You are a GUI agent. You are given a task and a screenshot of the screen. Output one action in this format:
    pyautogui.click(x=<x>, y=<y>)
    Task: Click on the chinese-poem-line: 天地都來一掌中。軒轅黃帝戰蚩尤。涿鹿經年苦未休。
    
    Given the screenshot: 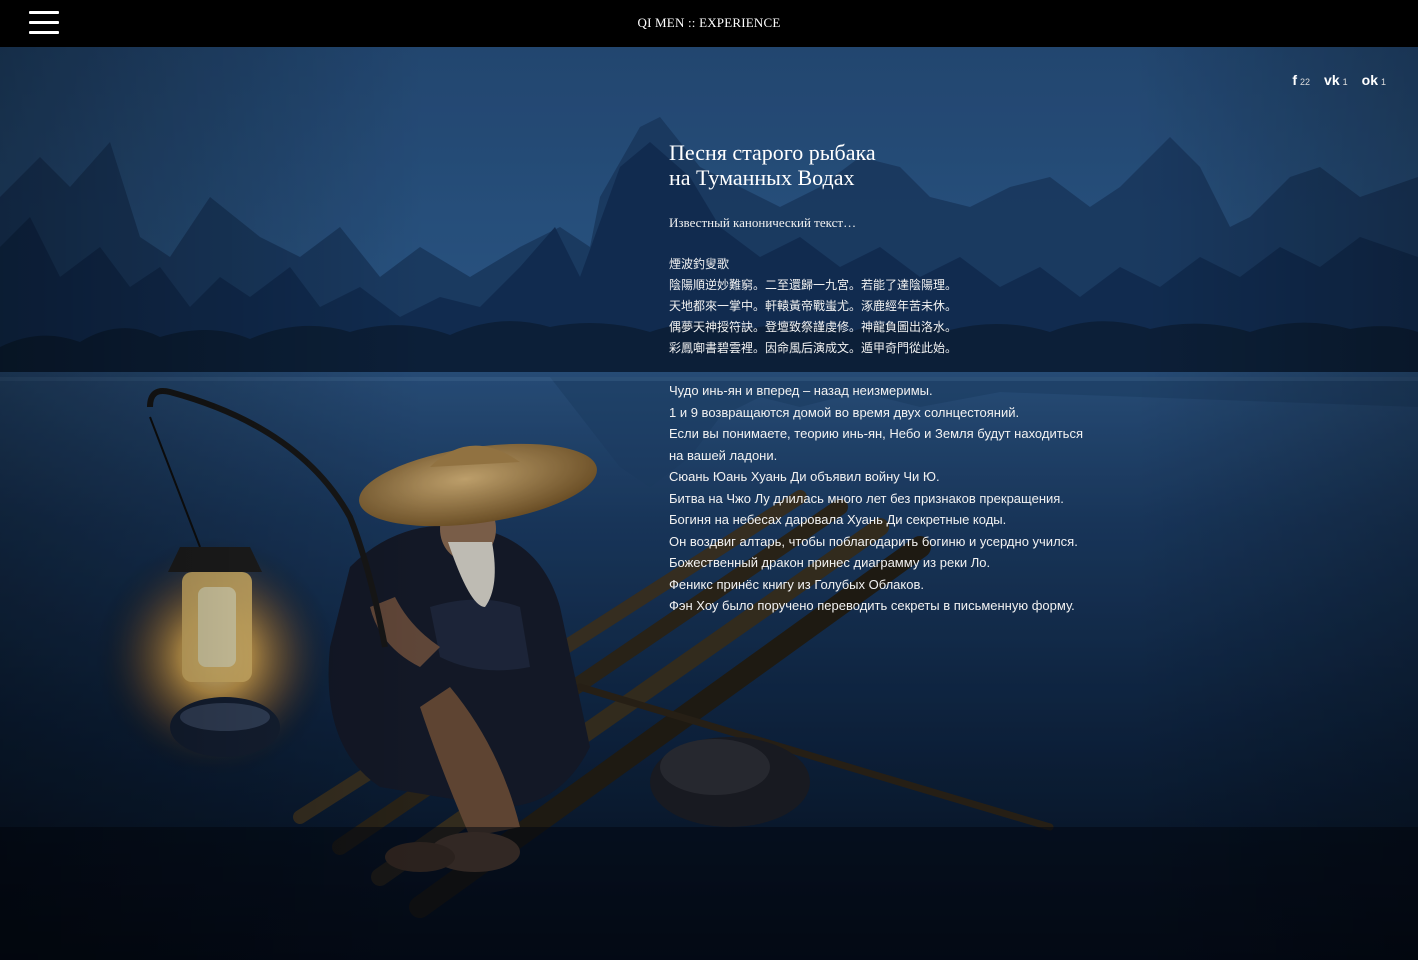 What is the action you would take?
    pyautogui.click(x=813, y=306)
    